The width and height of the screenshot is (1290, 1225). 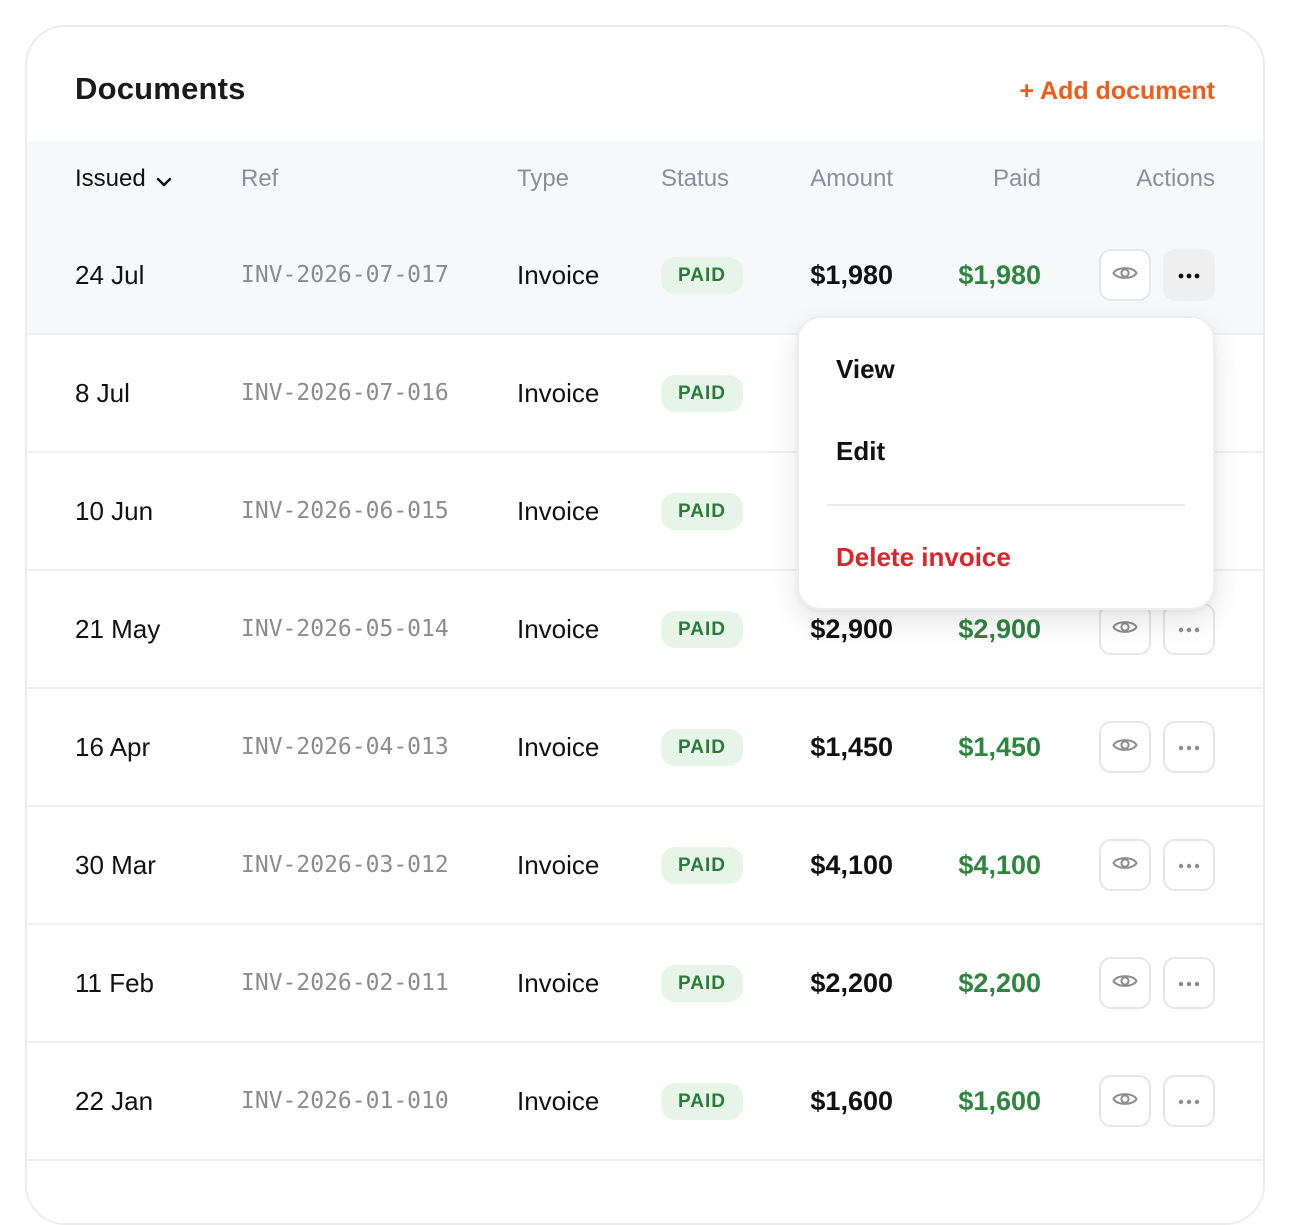 I want to click on cell-paid: $4,100, so click(x=999, y=864).